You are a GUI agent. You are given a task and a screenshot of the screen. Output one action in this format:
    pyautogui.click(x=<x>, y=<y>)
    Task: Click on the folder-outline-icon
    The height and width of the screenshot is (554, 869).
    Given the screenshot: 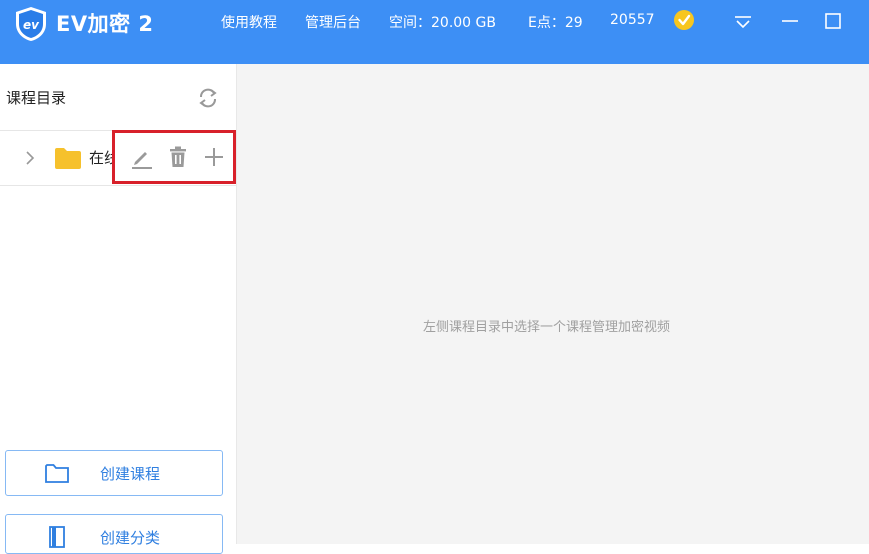 What is the action you would take?
    pyautogui.click(x=57, y=473)
    